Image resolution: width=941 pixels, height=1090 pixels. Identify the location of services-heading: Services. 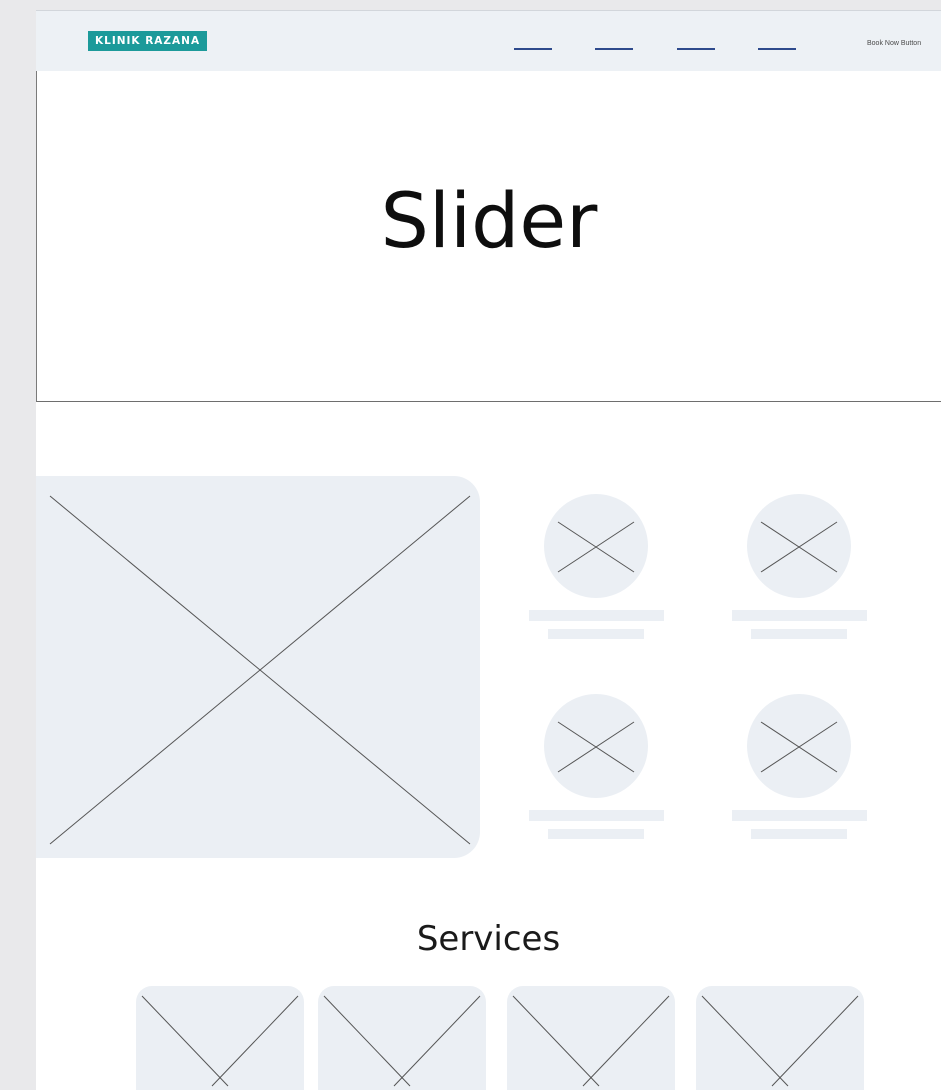
(488, 939).